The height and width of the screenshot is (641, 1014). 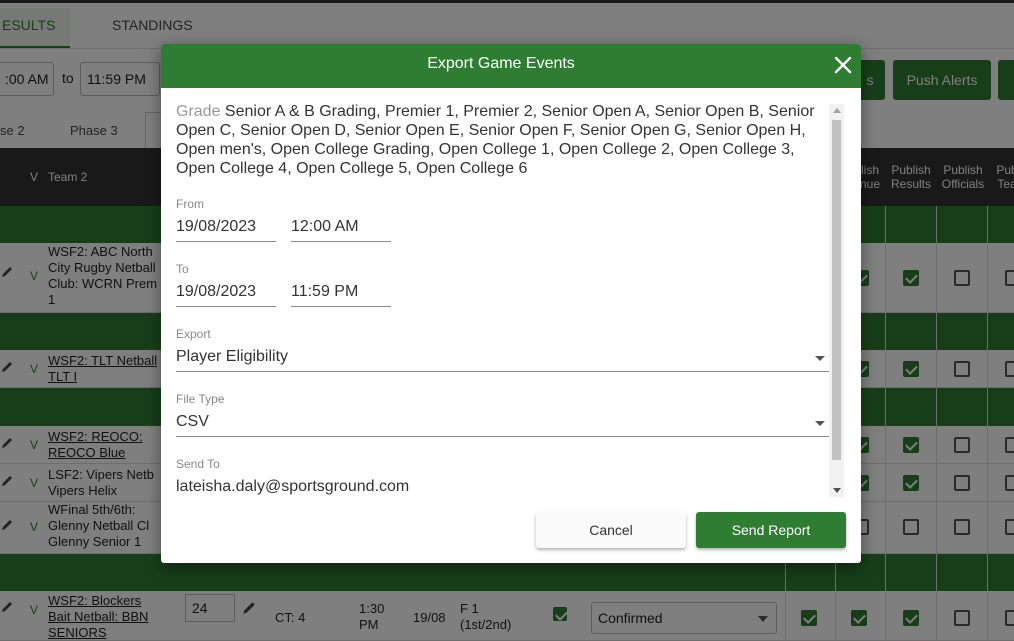 I want to click on from-time-field: 12:00 AM, so click(x=341, y=228).